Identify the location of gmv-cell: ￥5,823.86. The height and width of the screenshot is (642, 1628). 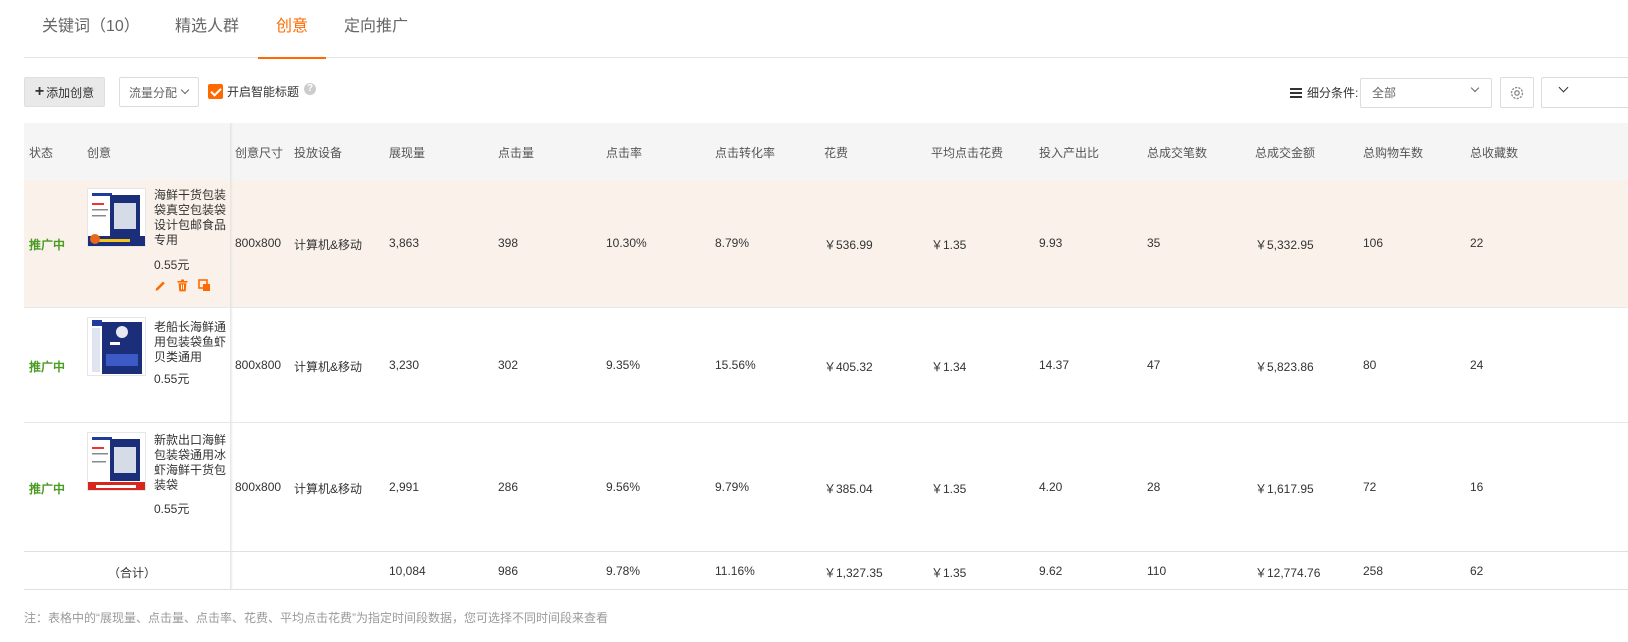
(1284, 367).